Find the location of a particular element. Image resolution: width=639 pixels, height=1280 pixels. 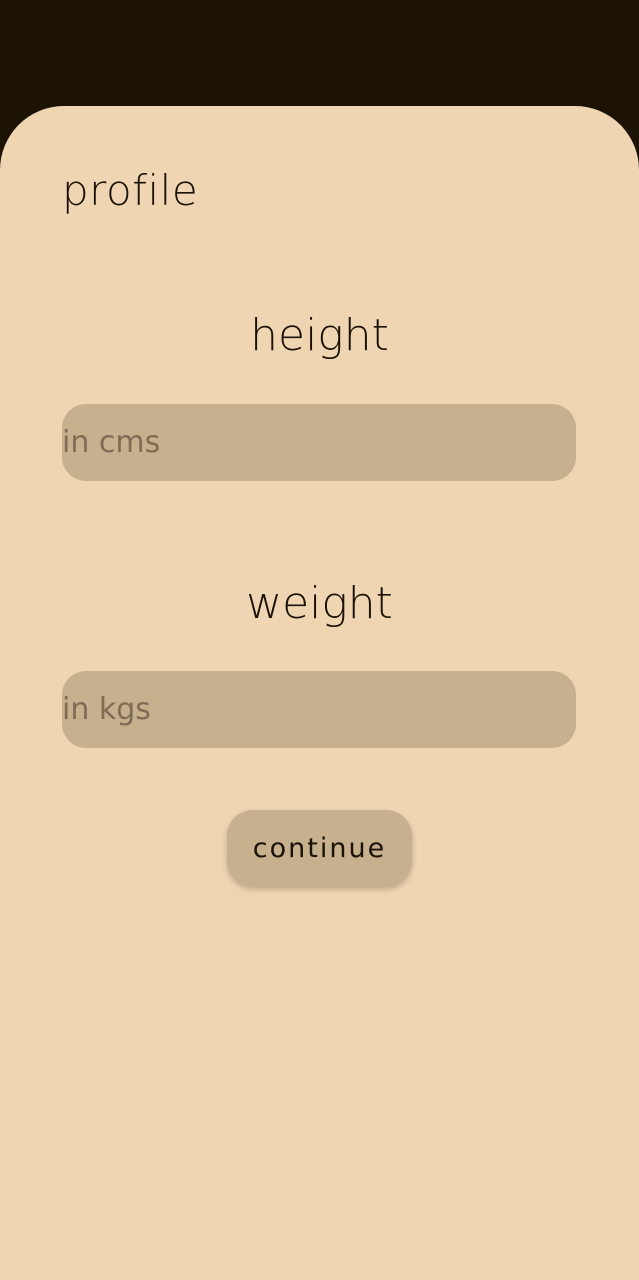

continue-button: continue is located at coordinates (319, 848).